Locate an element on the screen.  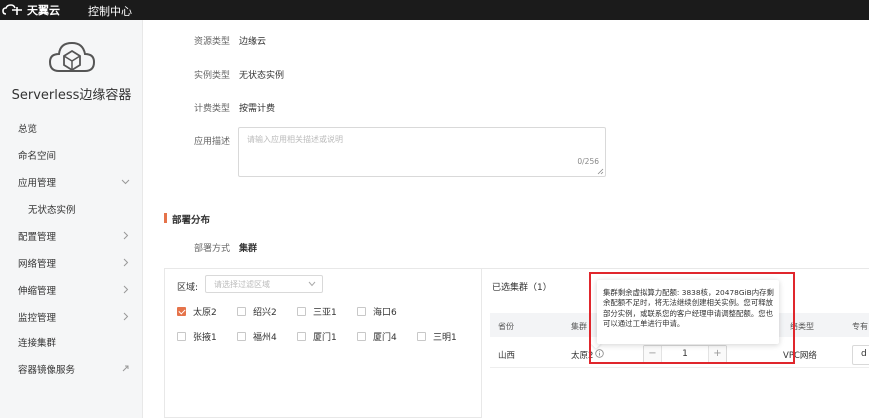
resource-type-value: 边缘云 is located at coordinates (253, 42).